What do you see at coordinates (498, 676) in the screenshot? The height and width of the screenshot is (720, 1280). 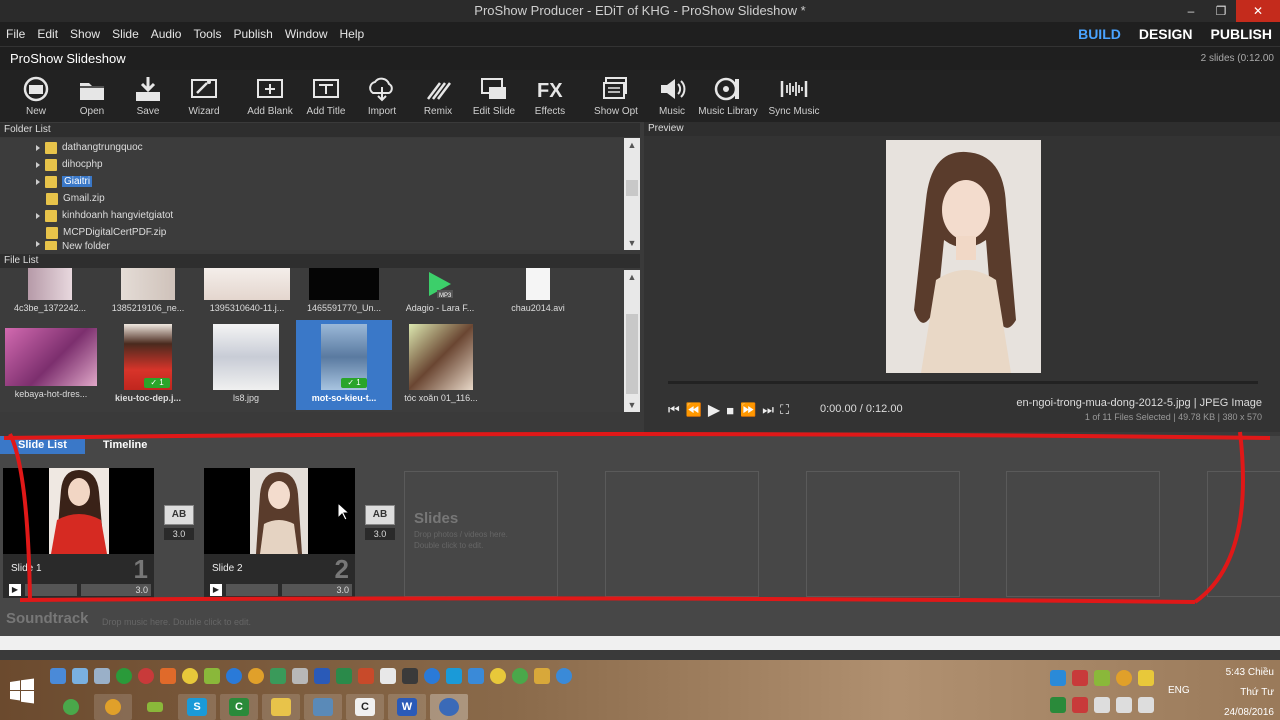 I see `emoji-icon` at bounding box center [498, 676].